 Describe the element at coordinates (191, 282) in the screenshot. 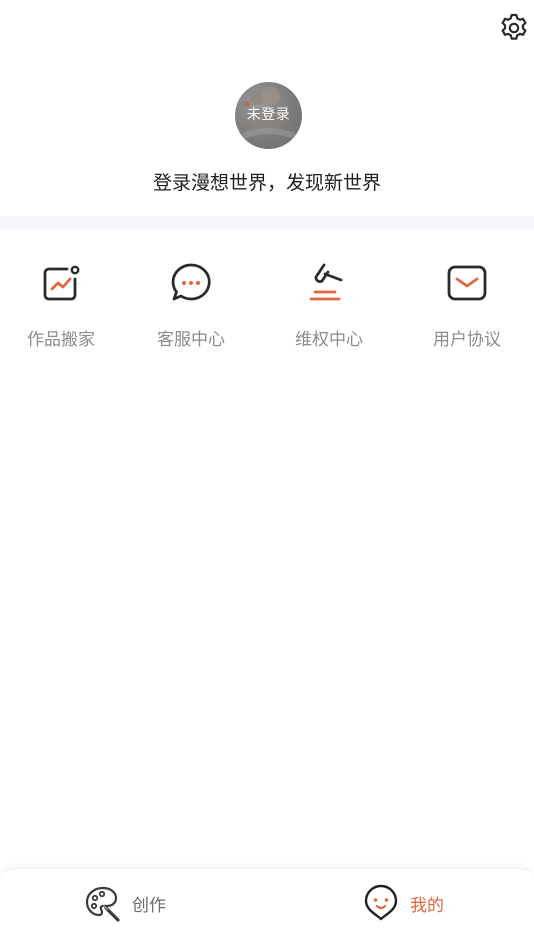

I see `chat-bubble-icon` at that location.